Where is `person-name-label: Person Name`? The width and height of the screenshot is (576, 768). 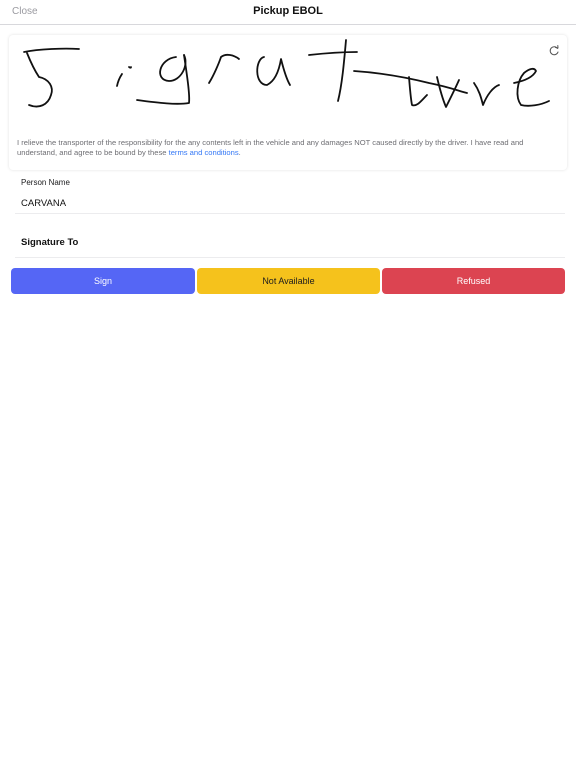
person-name-label: Person Name is located at coordinates (45, 182).